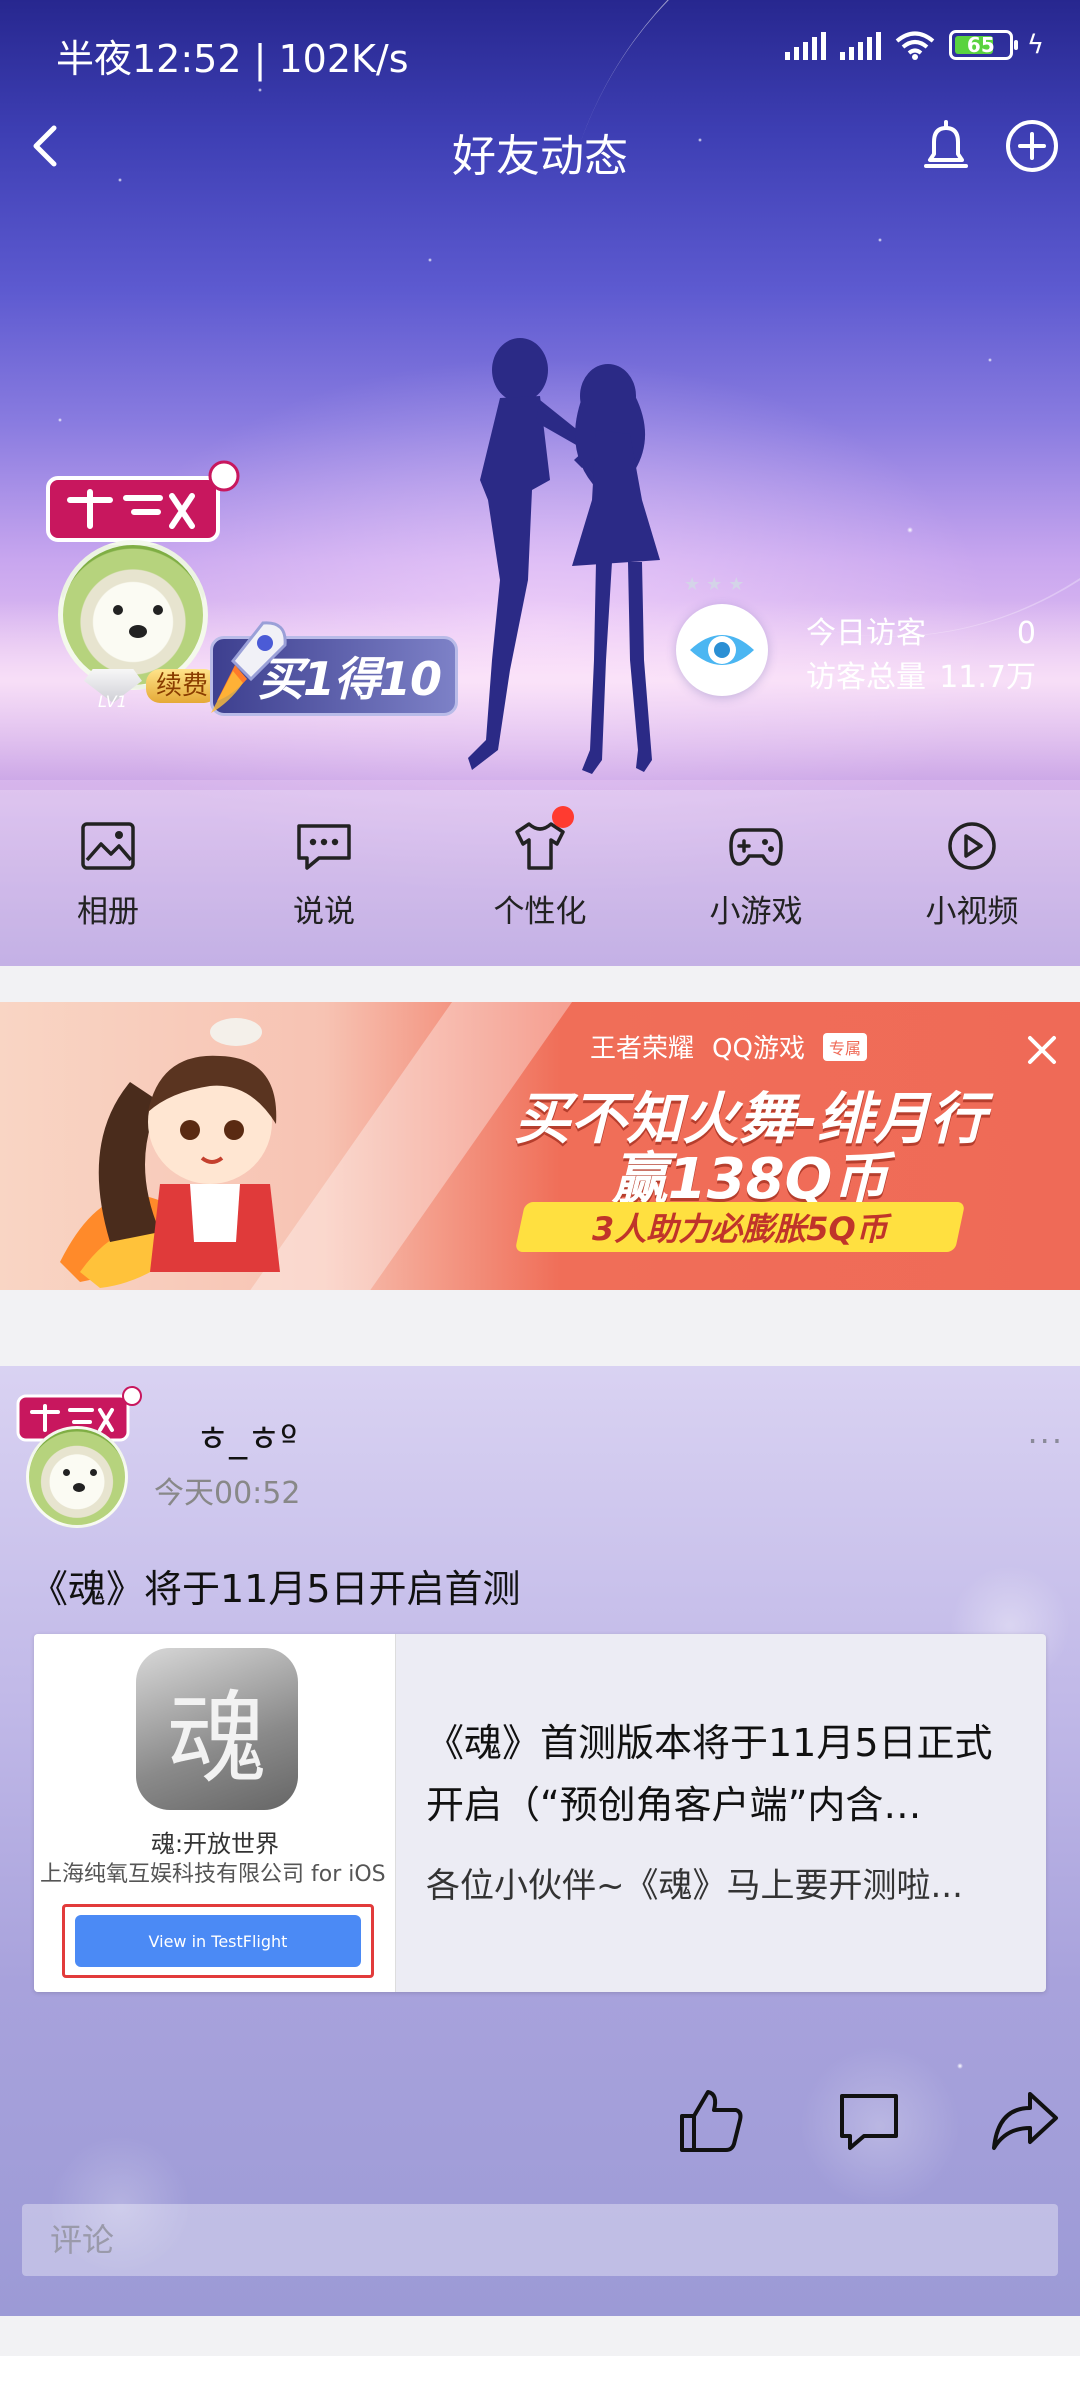  Describe the element at coordinates (540, 50) in the screenshot. I see `status-bar: 半夜12:52 | 102K/s 65 ϟ` at that location.